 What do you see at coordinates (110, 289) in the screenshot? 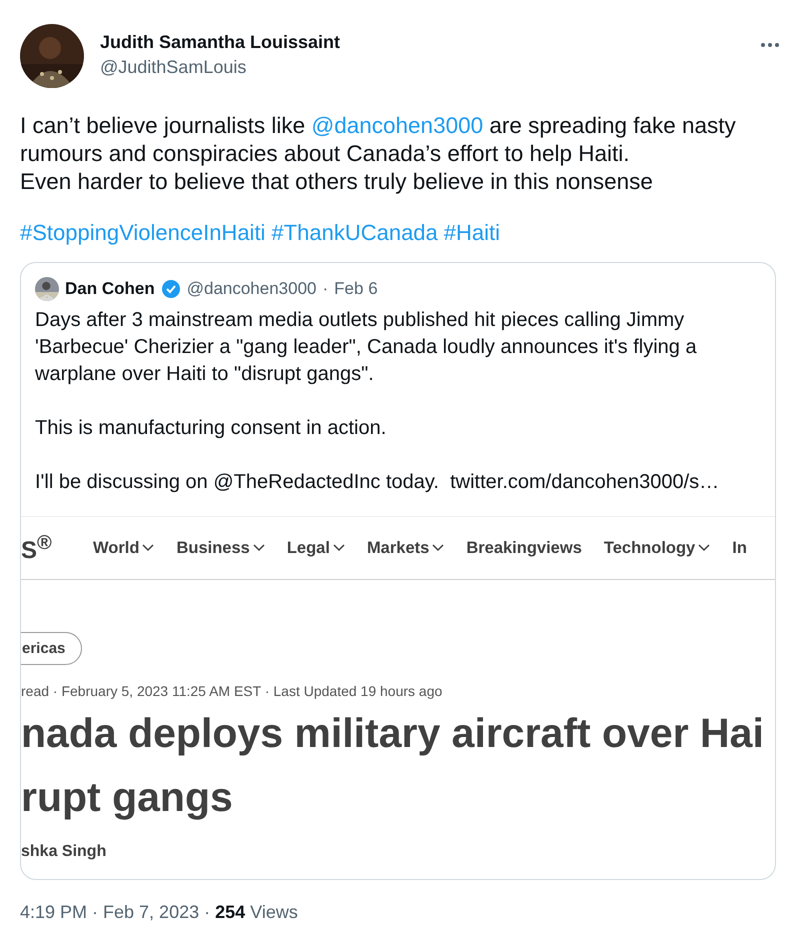
I see `quoted-author-name: Dan Cohen` at bounding box center [110, 289].